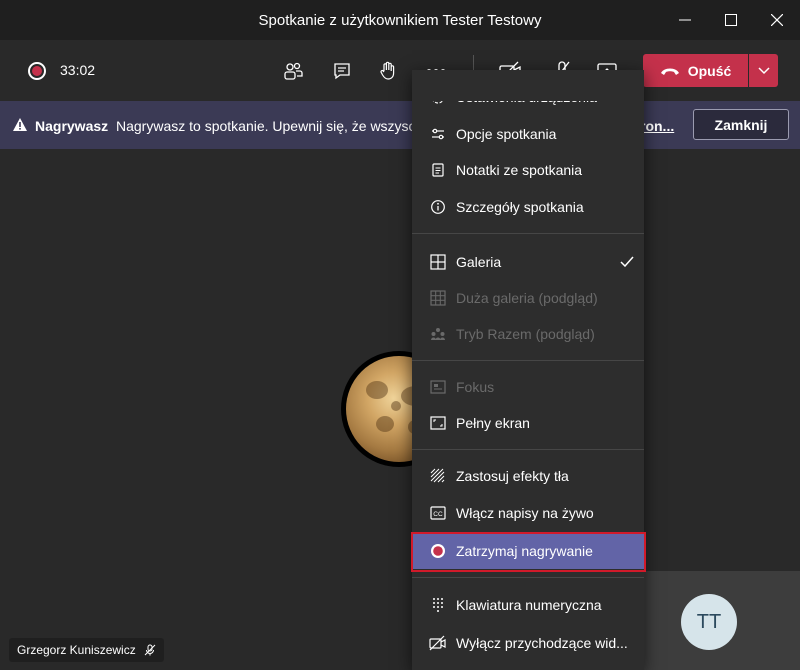  I want to click on leave-options-button, so click(763, 70).